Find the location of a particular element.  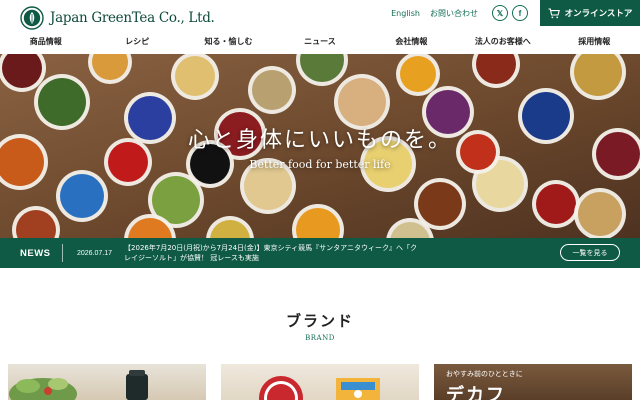

brand-card-pompadour is located at coordinates (320, 382).